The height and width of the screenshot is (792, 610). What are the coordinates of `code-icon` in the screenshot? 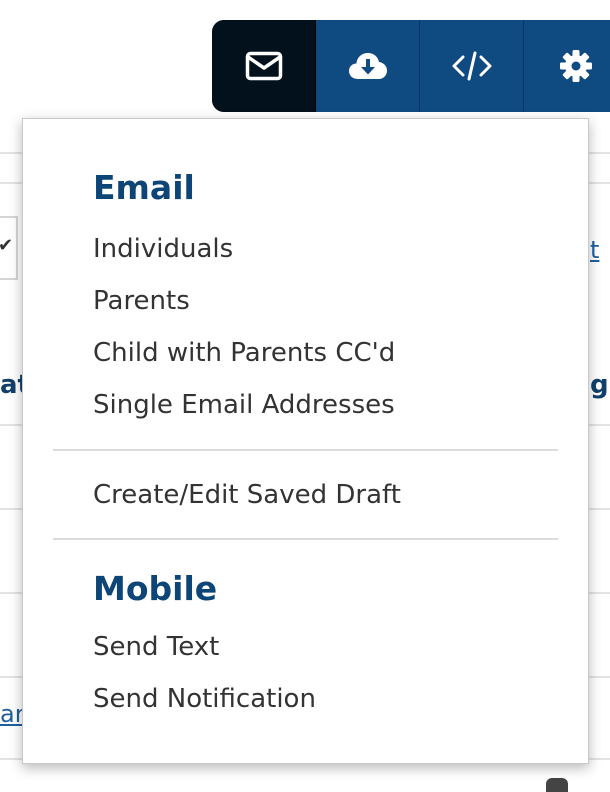 It's located at (471, 66).